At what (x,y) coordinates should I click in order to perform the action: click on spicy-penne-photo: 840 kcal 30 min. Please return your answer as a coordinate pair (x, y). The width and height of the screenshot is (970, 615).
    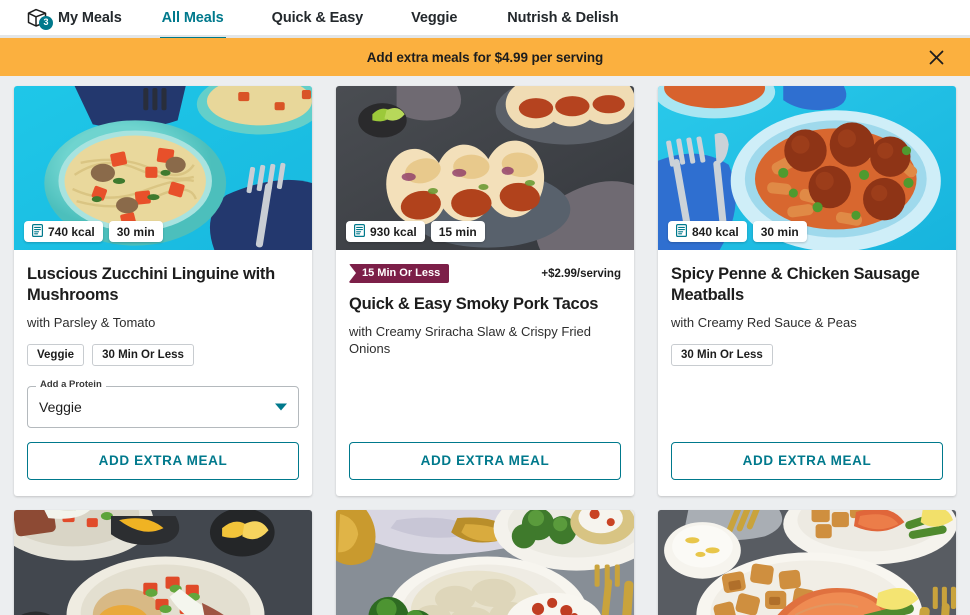
    Looking at the image, I should click on (807, 168).